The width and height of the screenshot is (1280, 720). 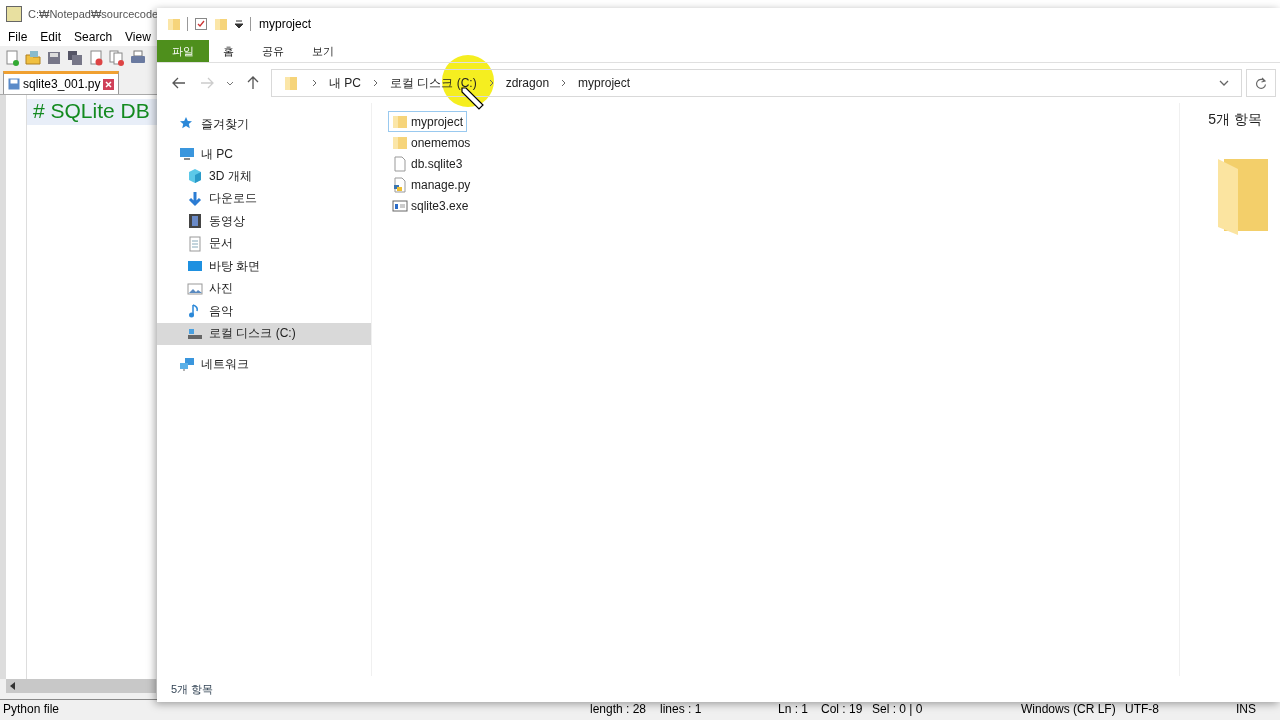 What do you see at coordinates (187, 364) in the screenshot?
I see `network-icon` at bounding box center [187, 364].